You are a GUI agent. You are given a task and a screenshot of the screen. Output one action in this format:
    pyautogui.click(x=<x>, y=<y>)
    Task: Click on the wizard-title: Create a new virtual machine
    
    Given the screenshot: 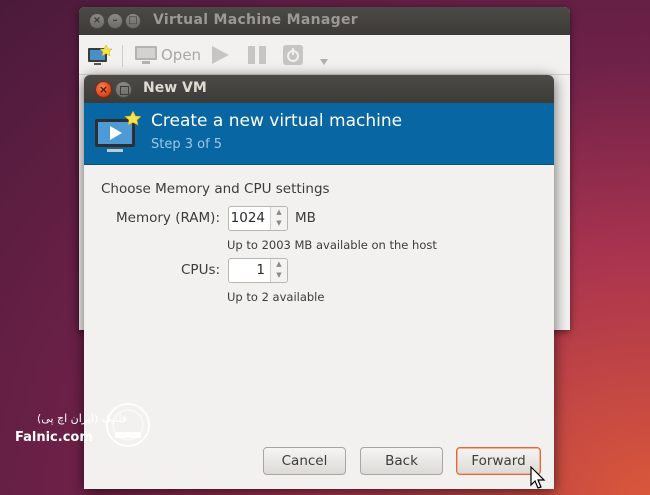 What is the action you would take?
    pyautogui.click(x=277, y=121)
    